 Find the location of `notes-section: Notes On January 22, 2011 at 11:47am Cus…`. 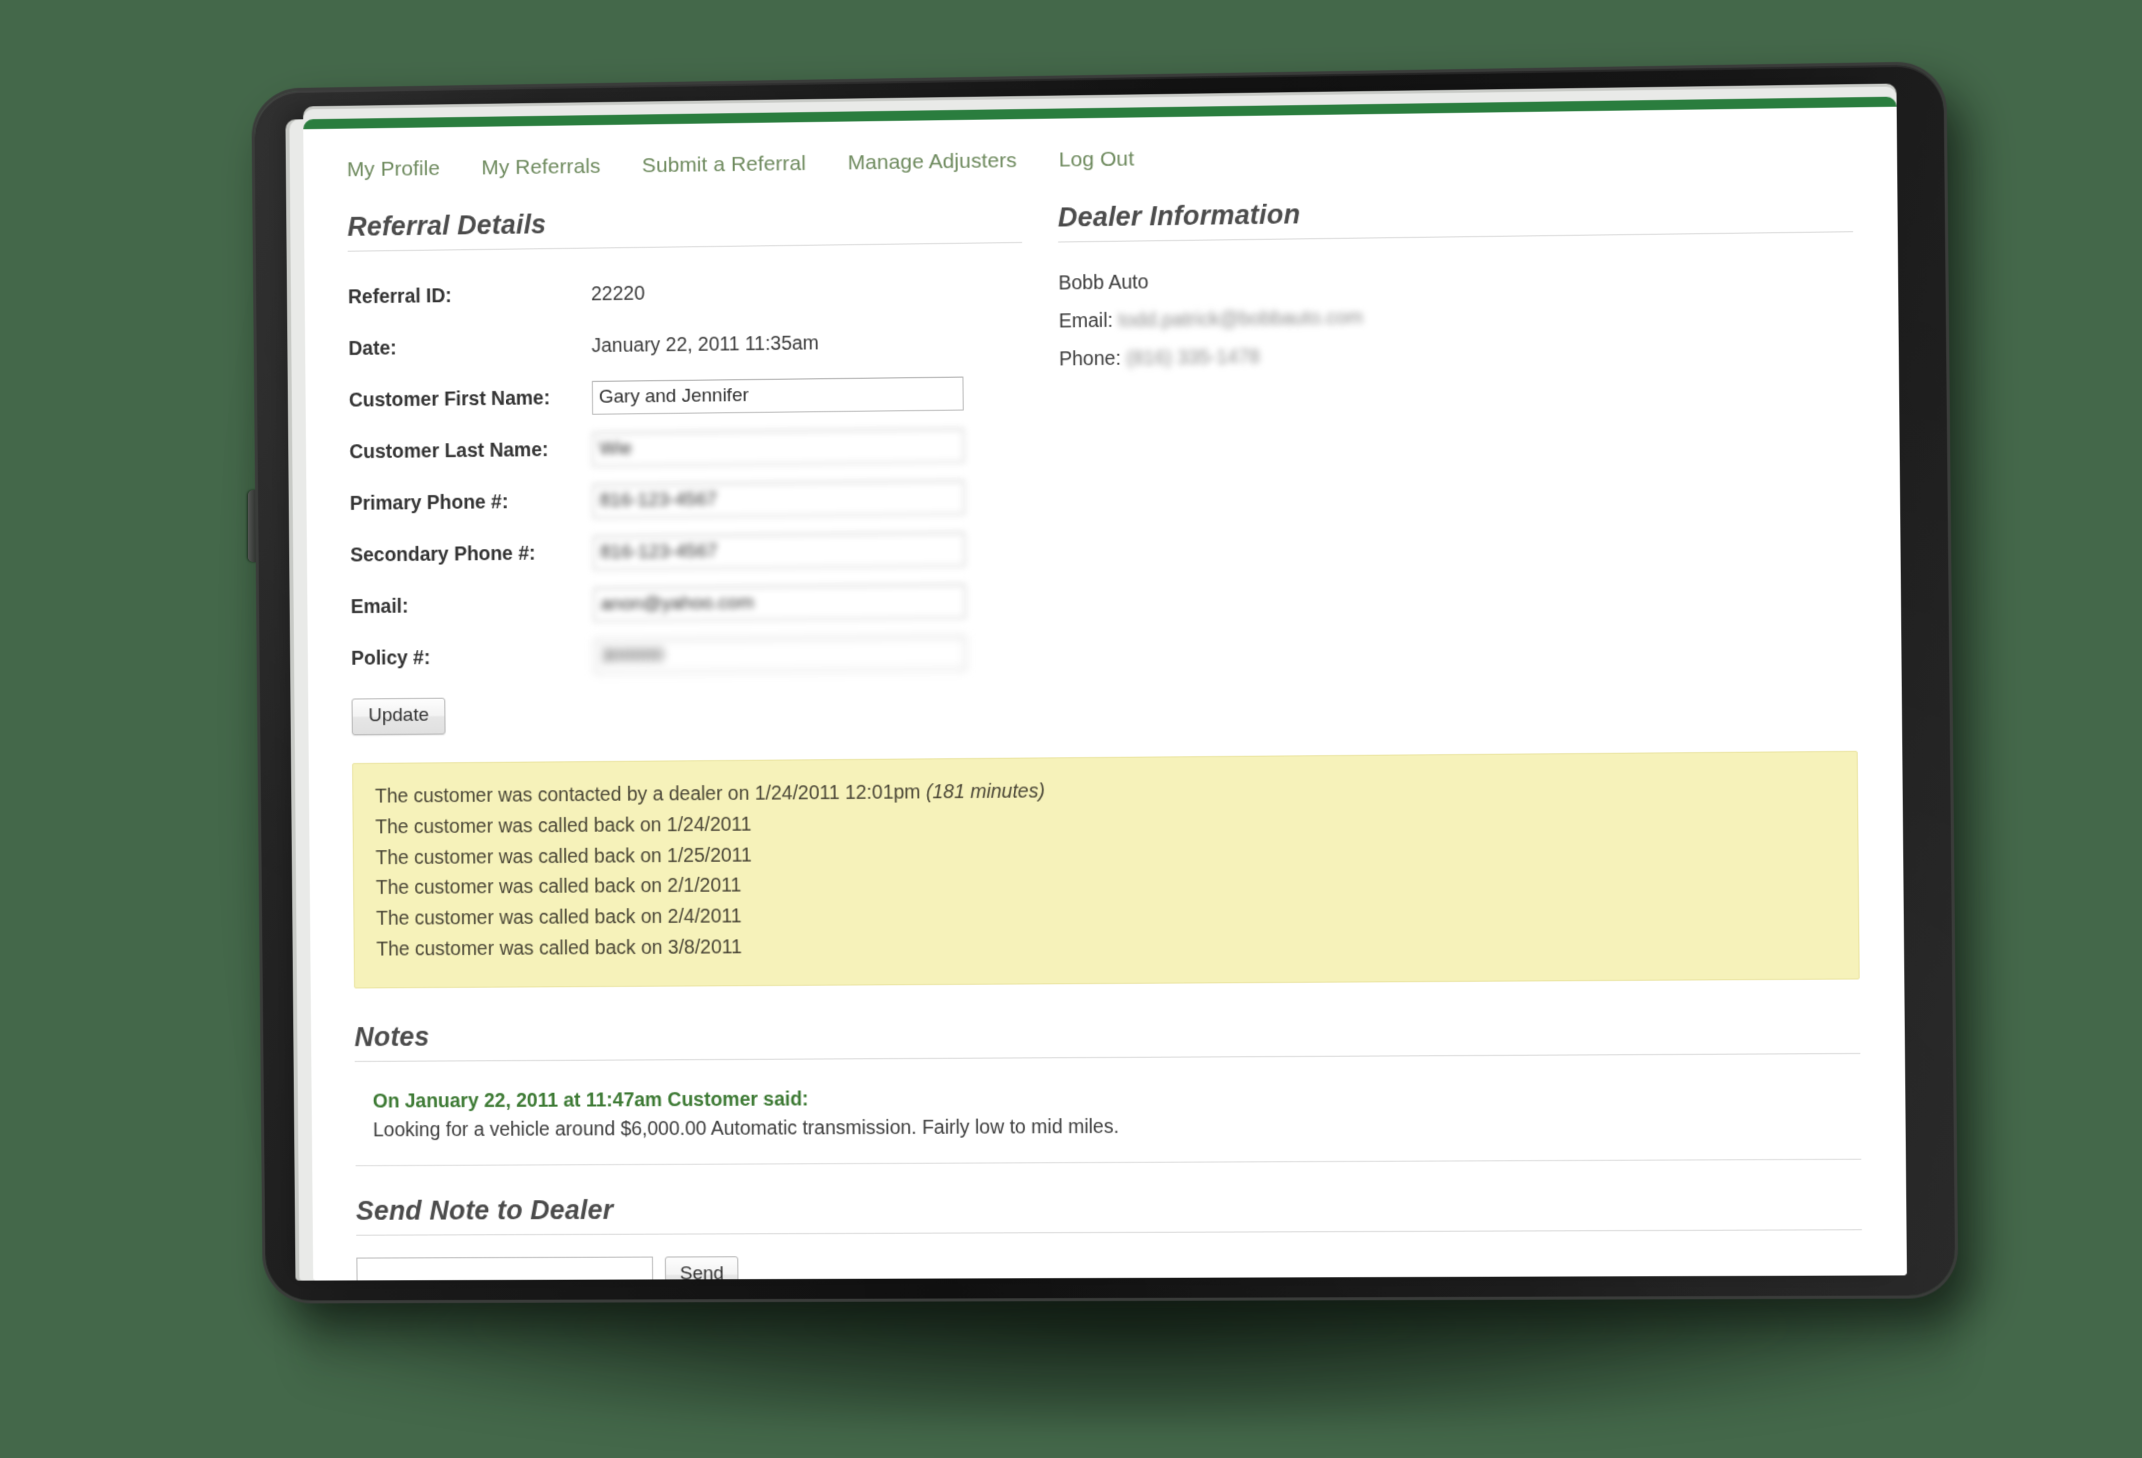

notes-section: Notes On January 22, 2011 at 11:47am Cus… is located at coordinates (1108, 1090).